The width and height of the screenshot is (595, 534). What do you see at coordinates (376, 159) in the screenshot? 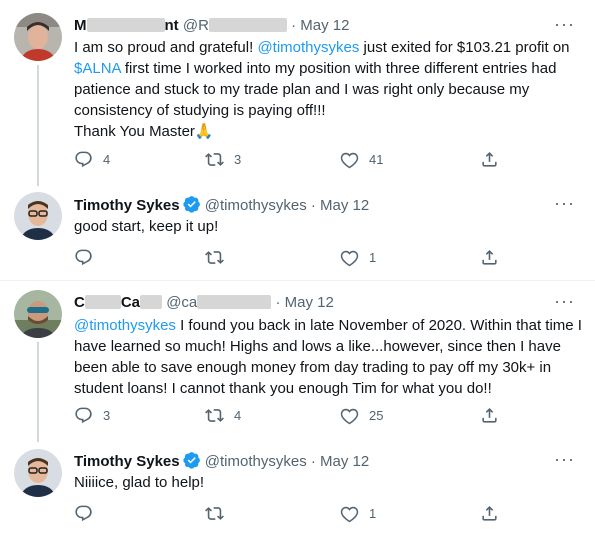
I see `like-count: 41` at bounding box center [376, 159].